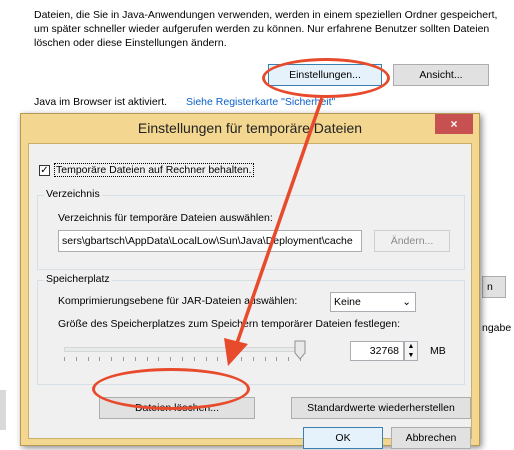 The height and width of the screenshot is (450, 514). I want to click on background-partial-button: n, so click(494, 287).